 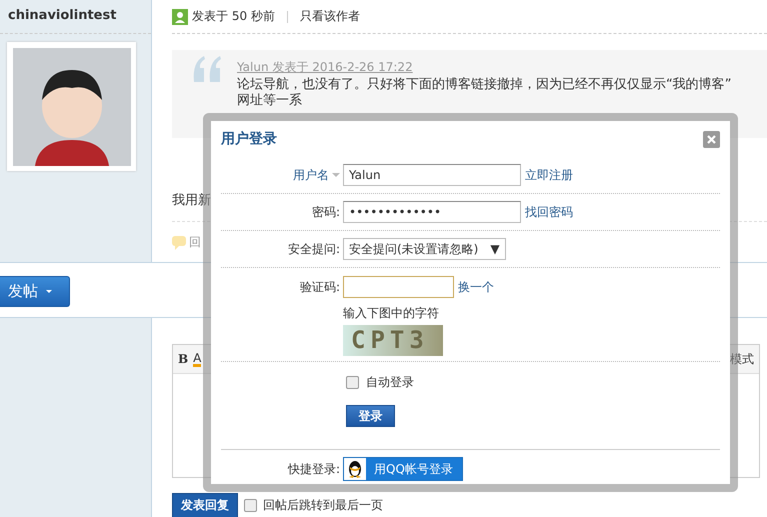 I want to click on user-icon, so click(x=180, y=16).